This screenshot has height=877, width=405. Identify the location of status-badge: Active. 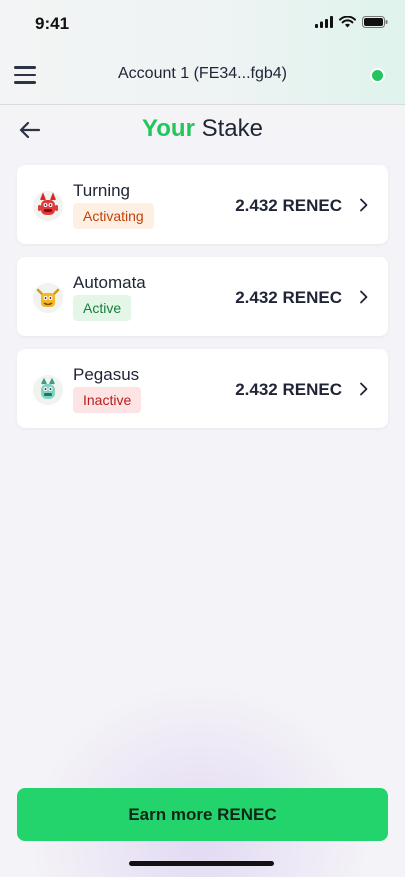
(102, 308).